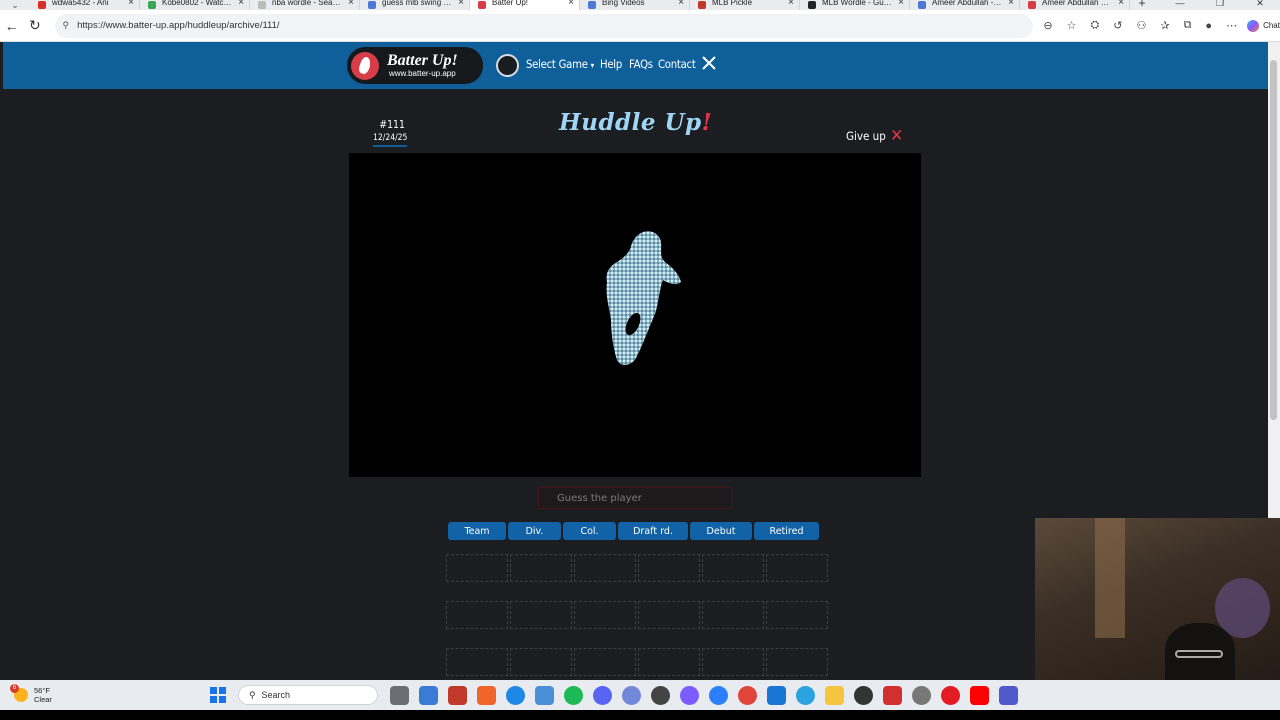 This screenshot has height=720, width=1280. What do you see at coordinates (31, 694) in the screenshot?
I see `weather-widget: 6 56°F Clear` at bounding box center [31, 694].